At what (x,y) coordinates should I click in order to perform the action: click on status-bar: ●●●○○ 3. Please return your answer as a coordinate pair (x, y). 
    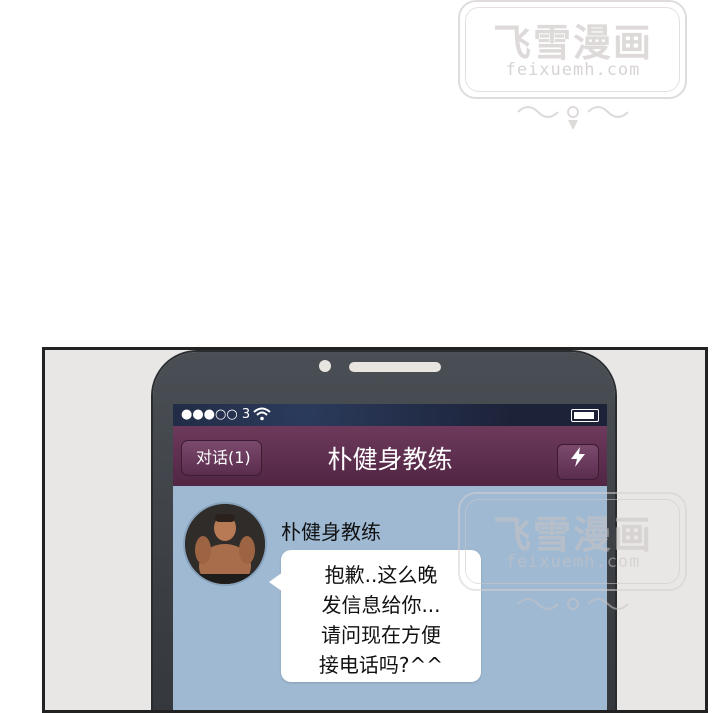
    Looking at the image, I should click on (390, 415).